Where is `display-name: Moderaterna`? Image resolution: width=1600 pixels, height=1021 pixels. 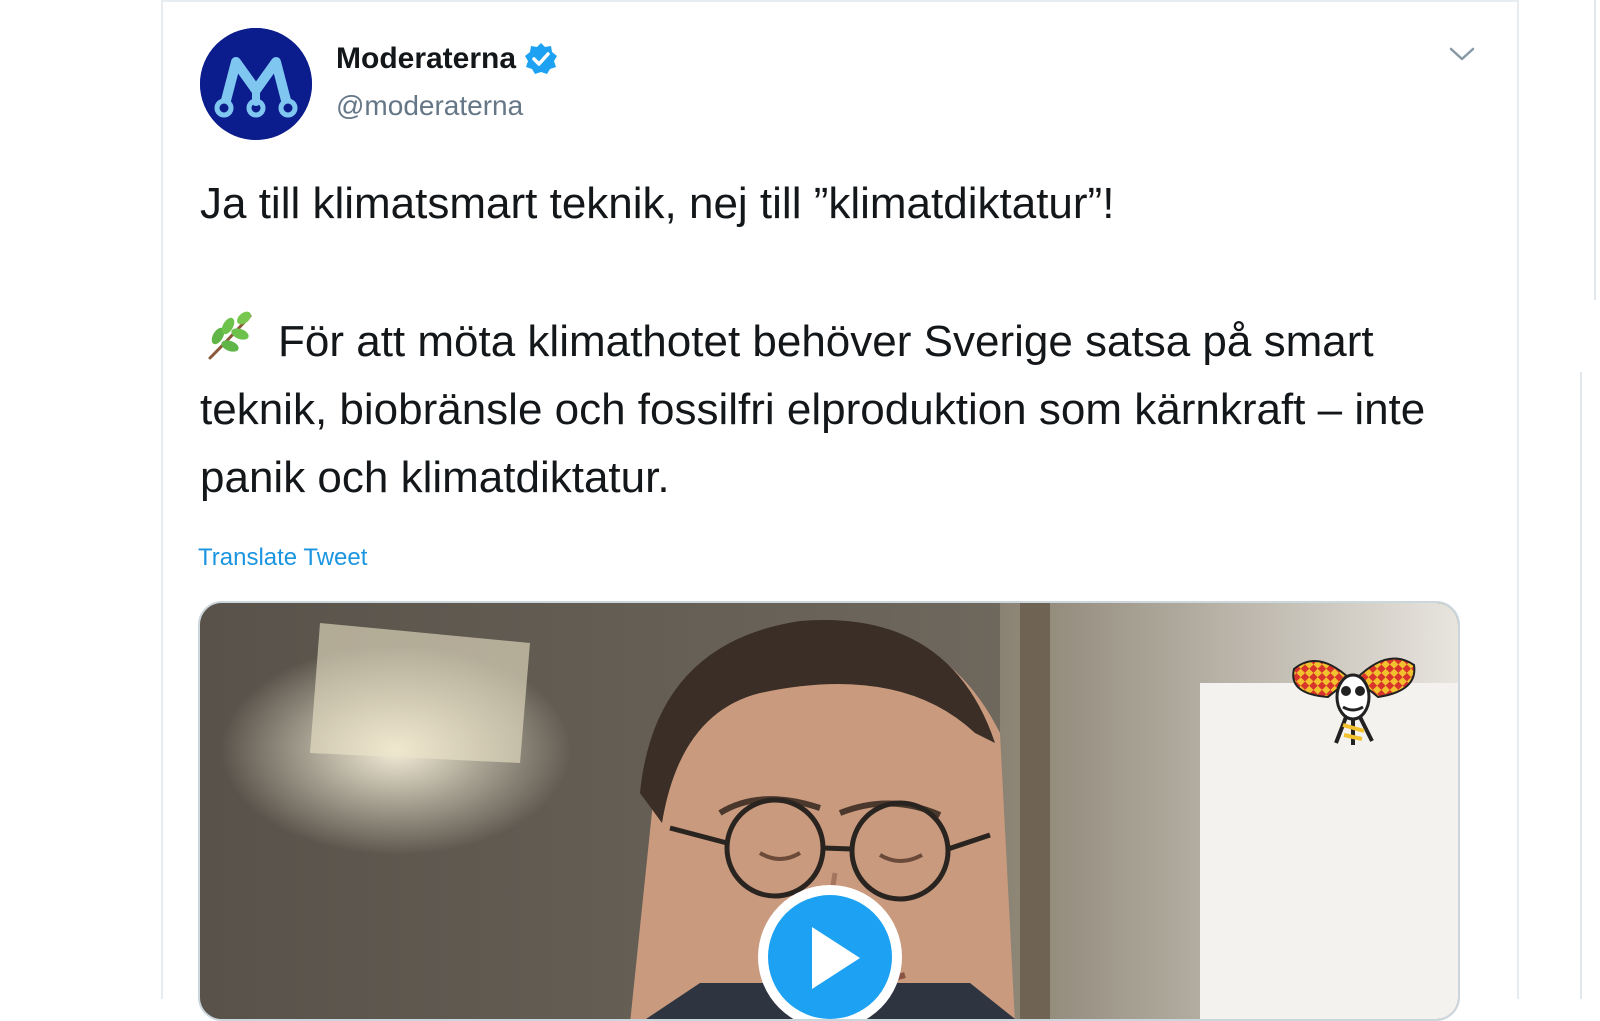 display-name: Moderaterna is located at coordinates (447, 59).